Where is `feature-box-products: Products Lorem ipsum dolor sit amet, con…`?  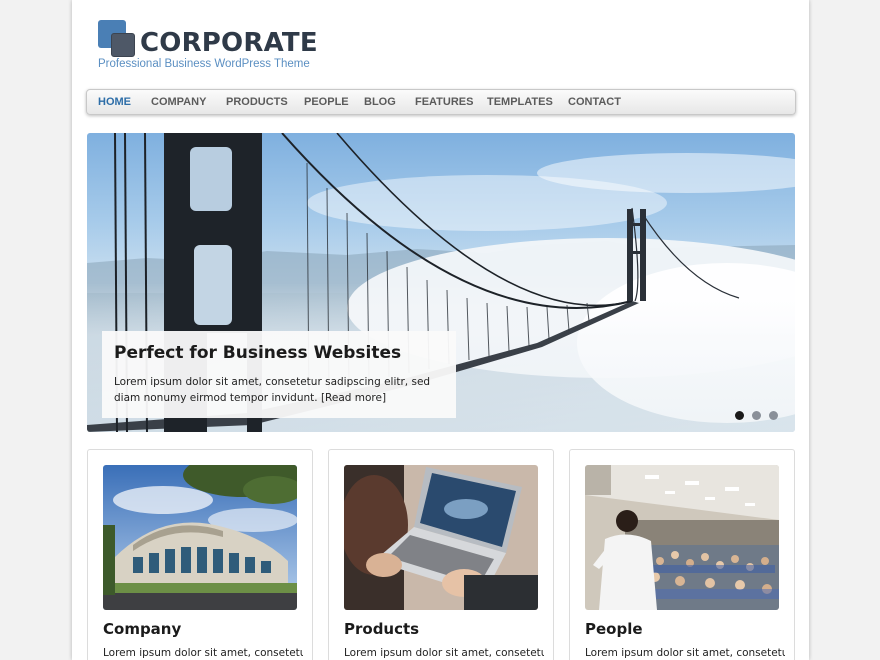
feature-box-products: Products Lorem ipsum dolor sit amet, con… is located at coordinates (441, 554).